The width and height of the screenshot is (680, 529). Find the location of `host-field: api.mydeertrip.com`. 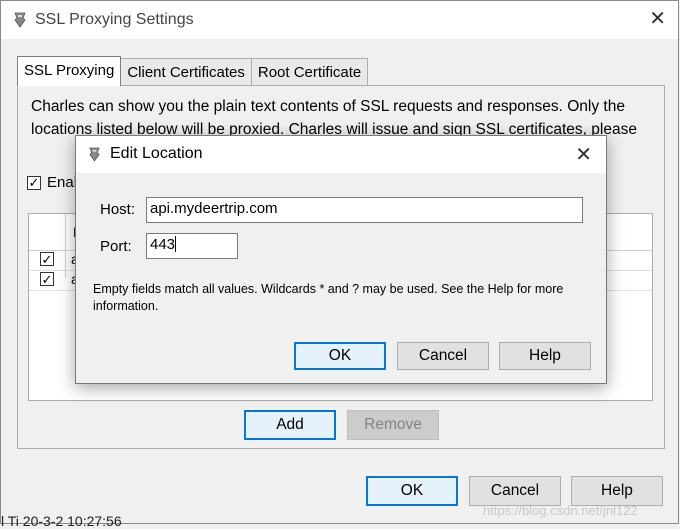

host-field: api.mydeertrip.com is located at coordinates (364, 210).